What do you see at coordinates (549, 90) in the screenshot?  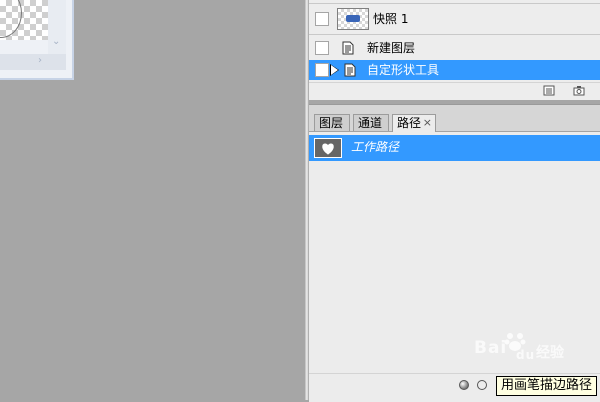 I see `new-document-from-state-icon` at bounding box center [549, 90].